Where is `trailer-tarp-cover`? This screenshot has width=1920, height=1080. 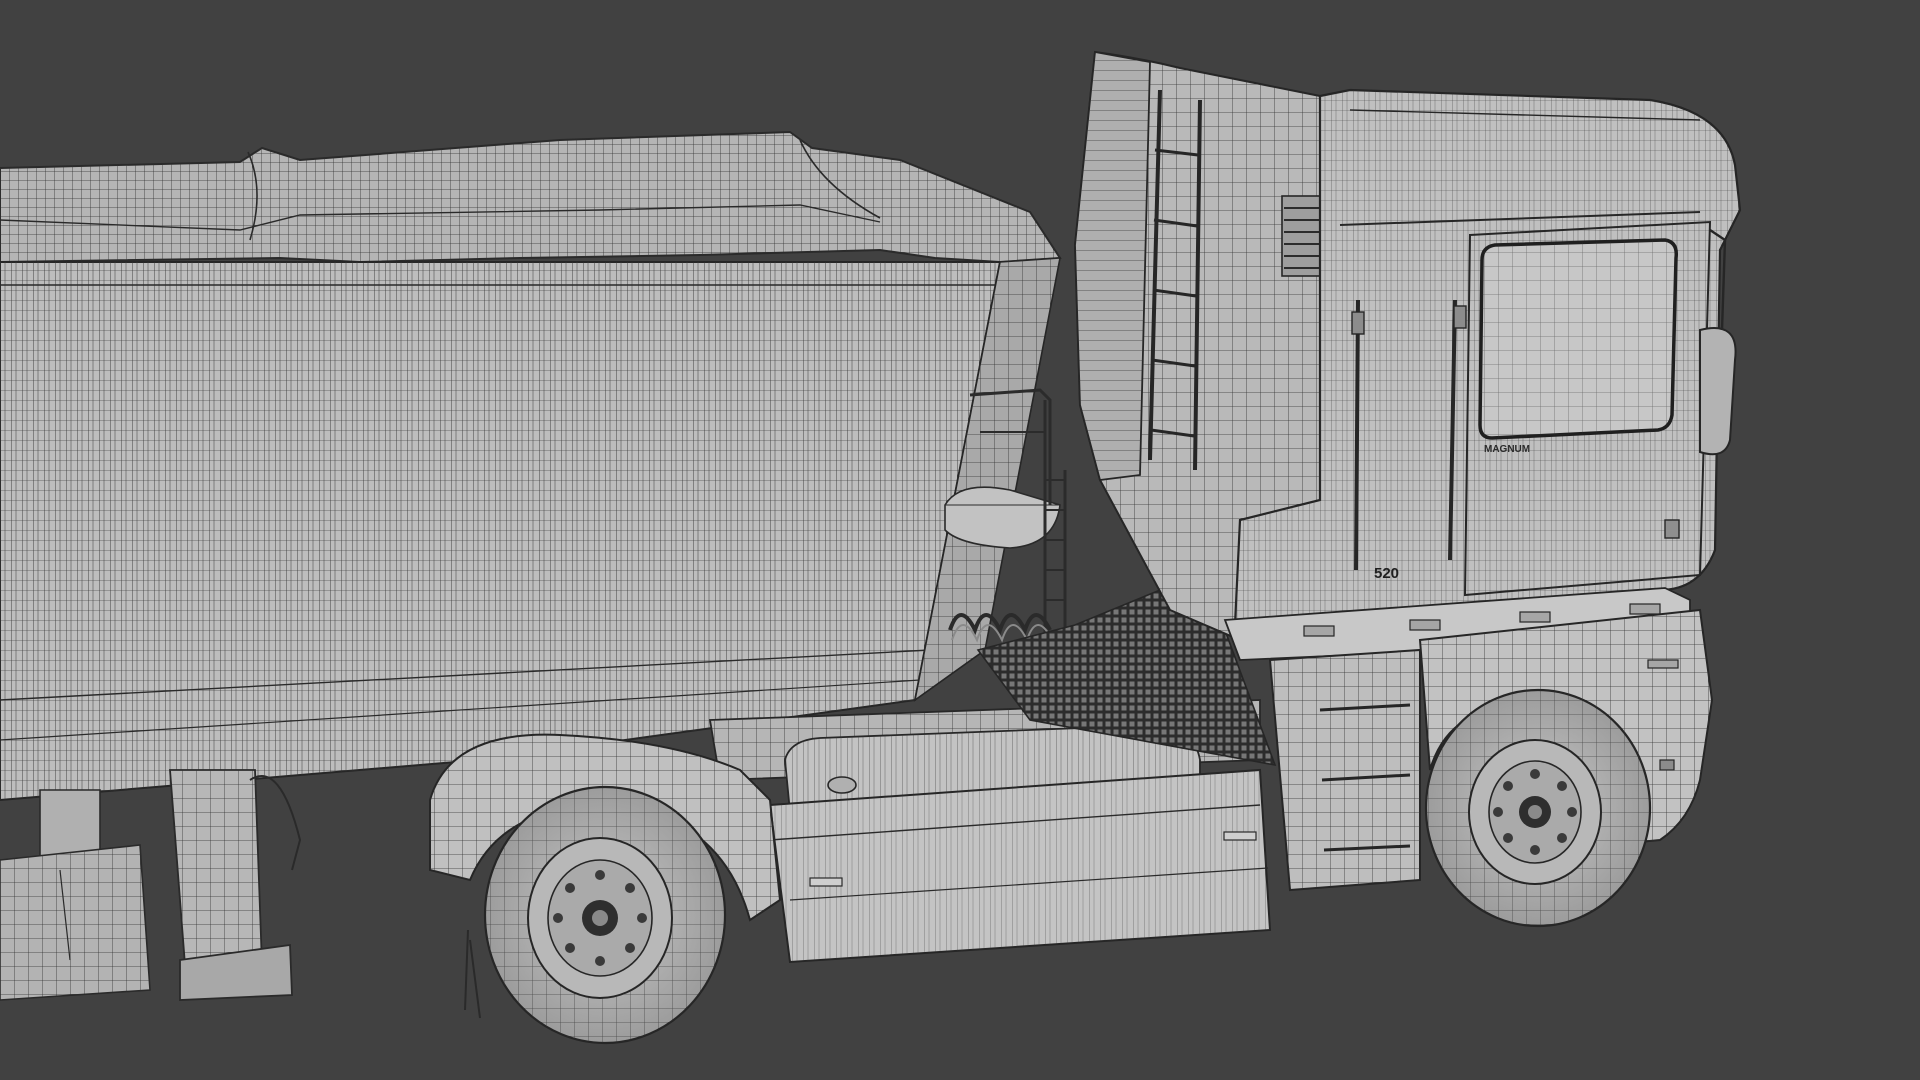 trailer-tarp-cover is located at coordinates (531, 197).